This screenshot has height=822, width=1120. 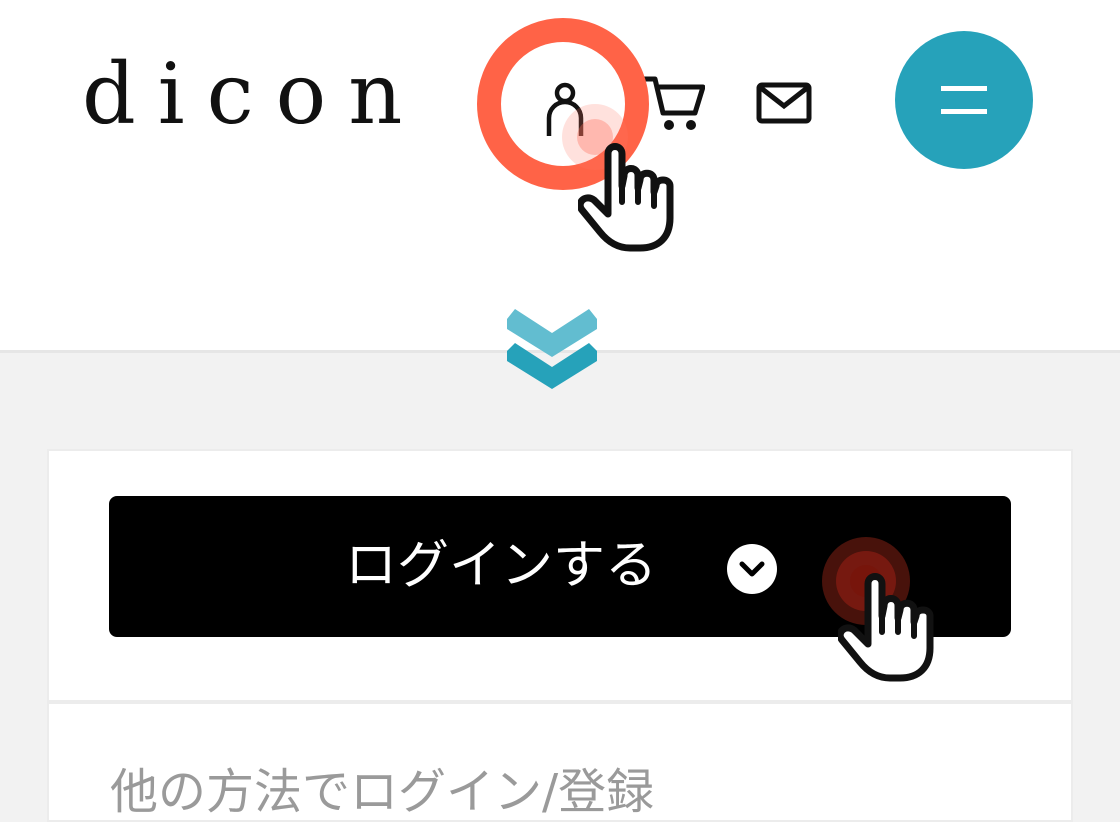 I want to click on login-button-label: ログインする, so click(x=501, y=566).